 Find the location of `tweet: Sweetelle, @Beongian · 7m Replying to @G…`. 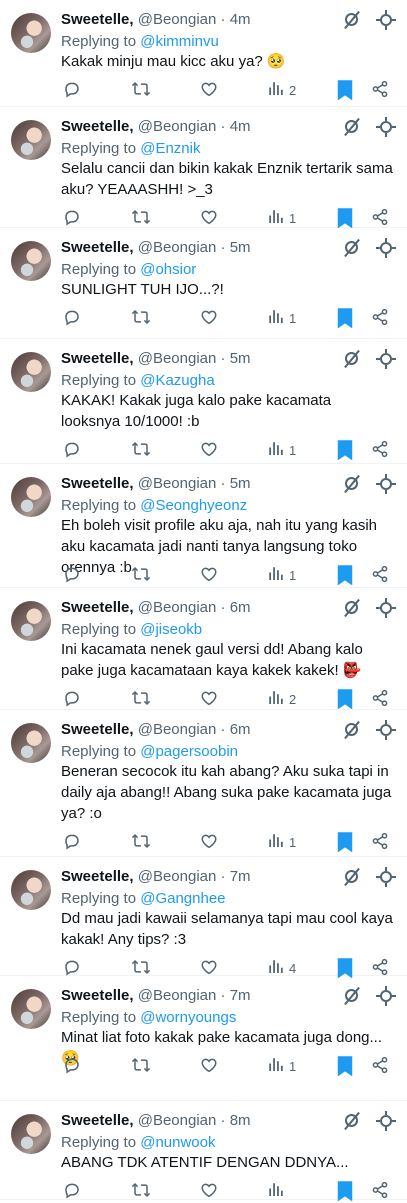

tweet: Sweetelle, @Beongian · 7m Replying to @G… is located at coordinates (203, 917).